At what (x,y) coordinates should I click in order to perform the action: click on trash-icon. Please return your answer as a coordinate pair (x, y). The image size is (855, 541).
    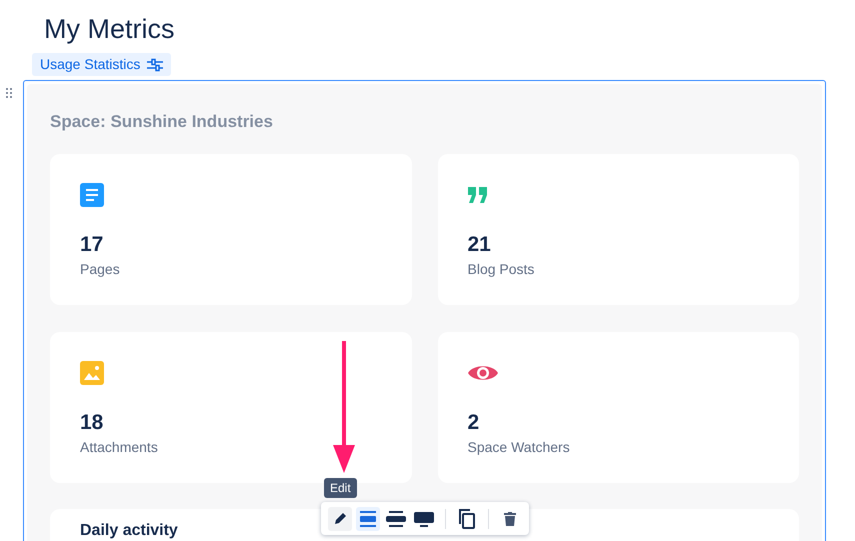
    Looking at the image, I should click on (510, 519).